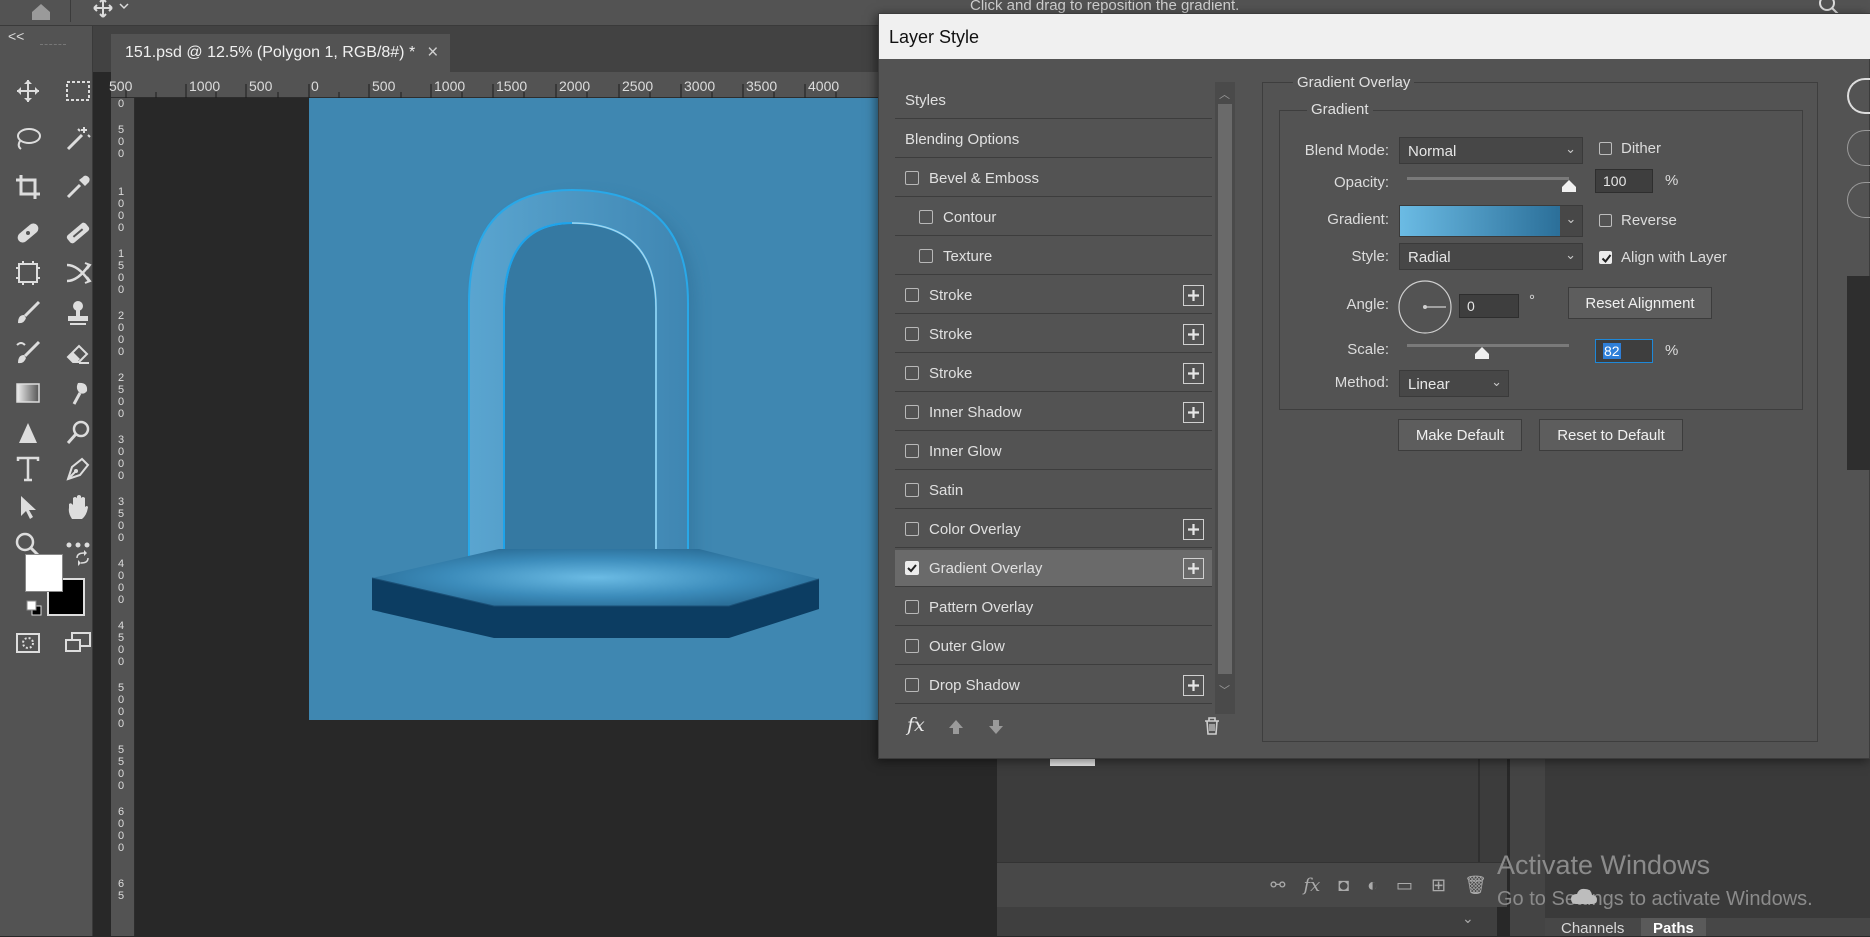 Image resolution: width=1870 pixels, height=937 pixels. What do you see at coordinates (1611, 435) in the screenshot?
I see `reset-to-default-button: Reset to Default` at bounding box center [1611, 435].